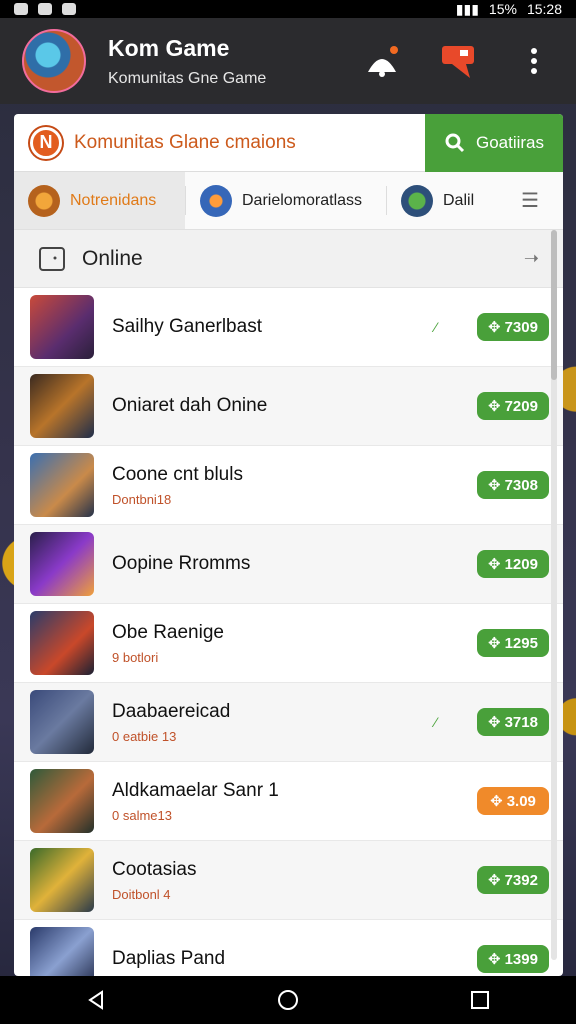  What do you see at coordinates (185, 142) in the screenshot?
I see `search-placeholder: Komunitas Glane cmaions` at bounding box center [185, 142].